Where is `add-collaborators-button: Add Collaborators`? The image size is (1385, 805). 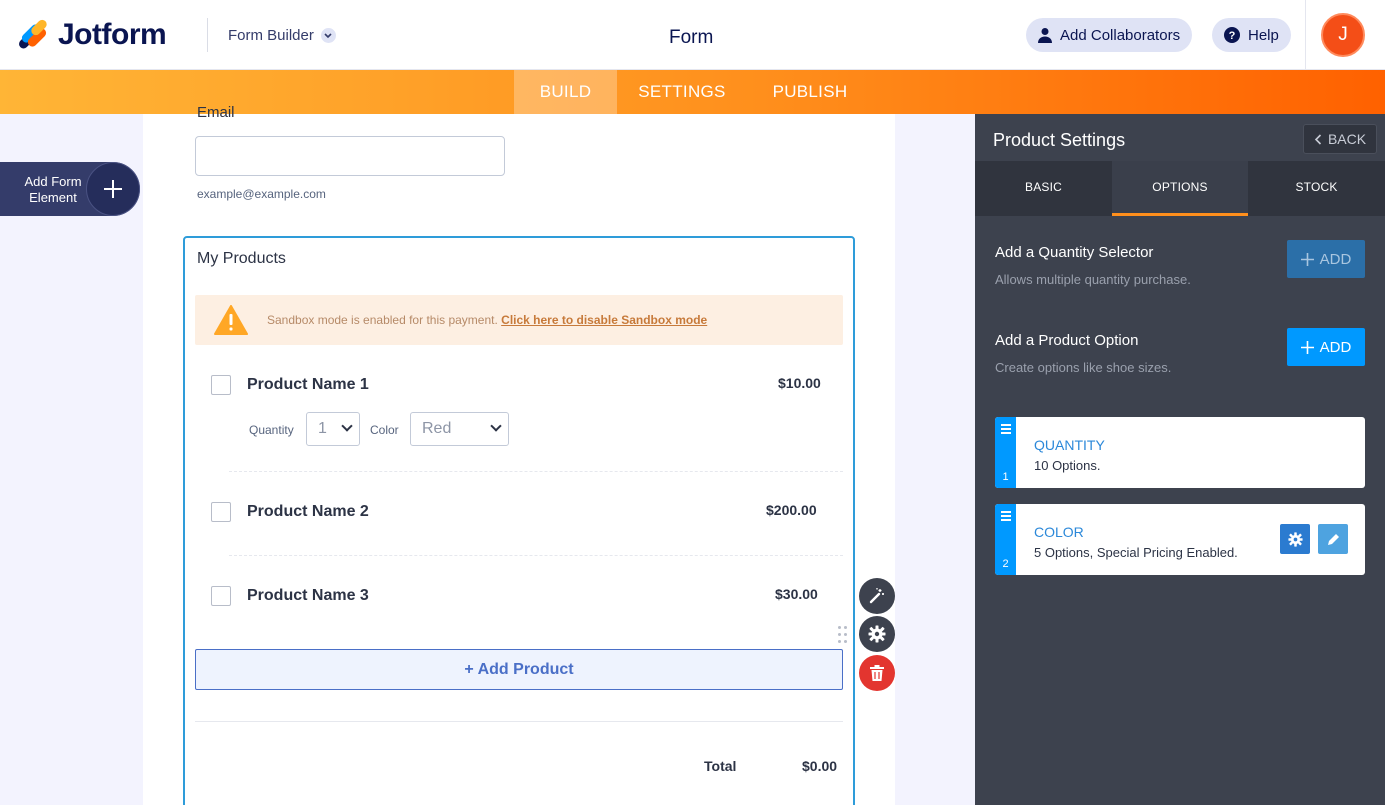
add-collaborators-button: Add Collaborators is located at coordinates (1109, 35).